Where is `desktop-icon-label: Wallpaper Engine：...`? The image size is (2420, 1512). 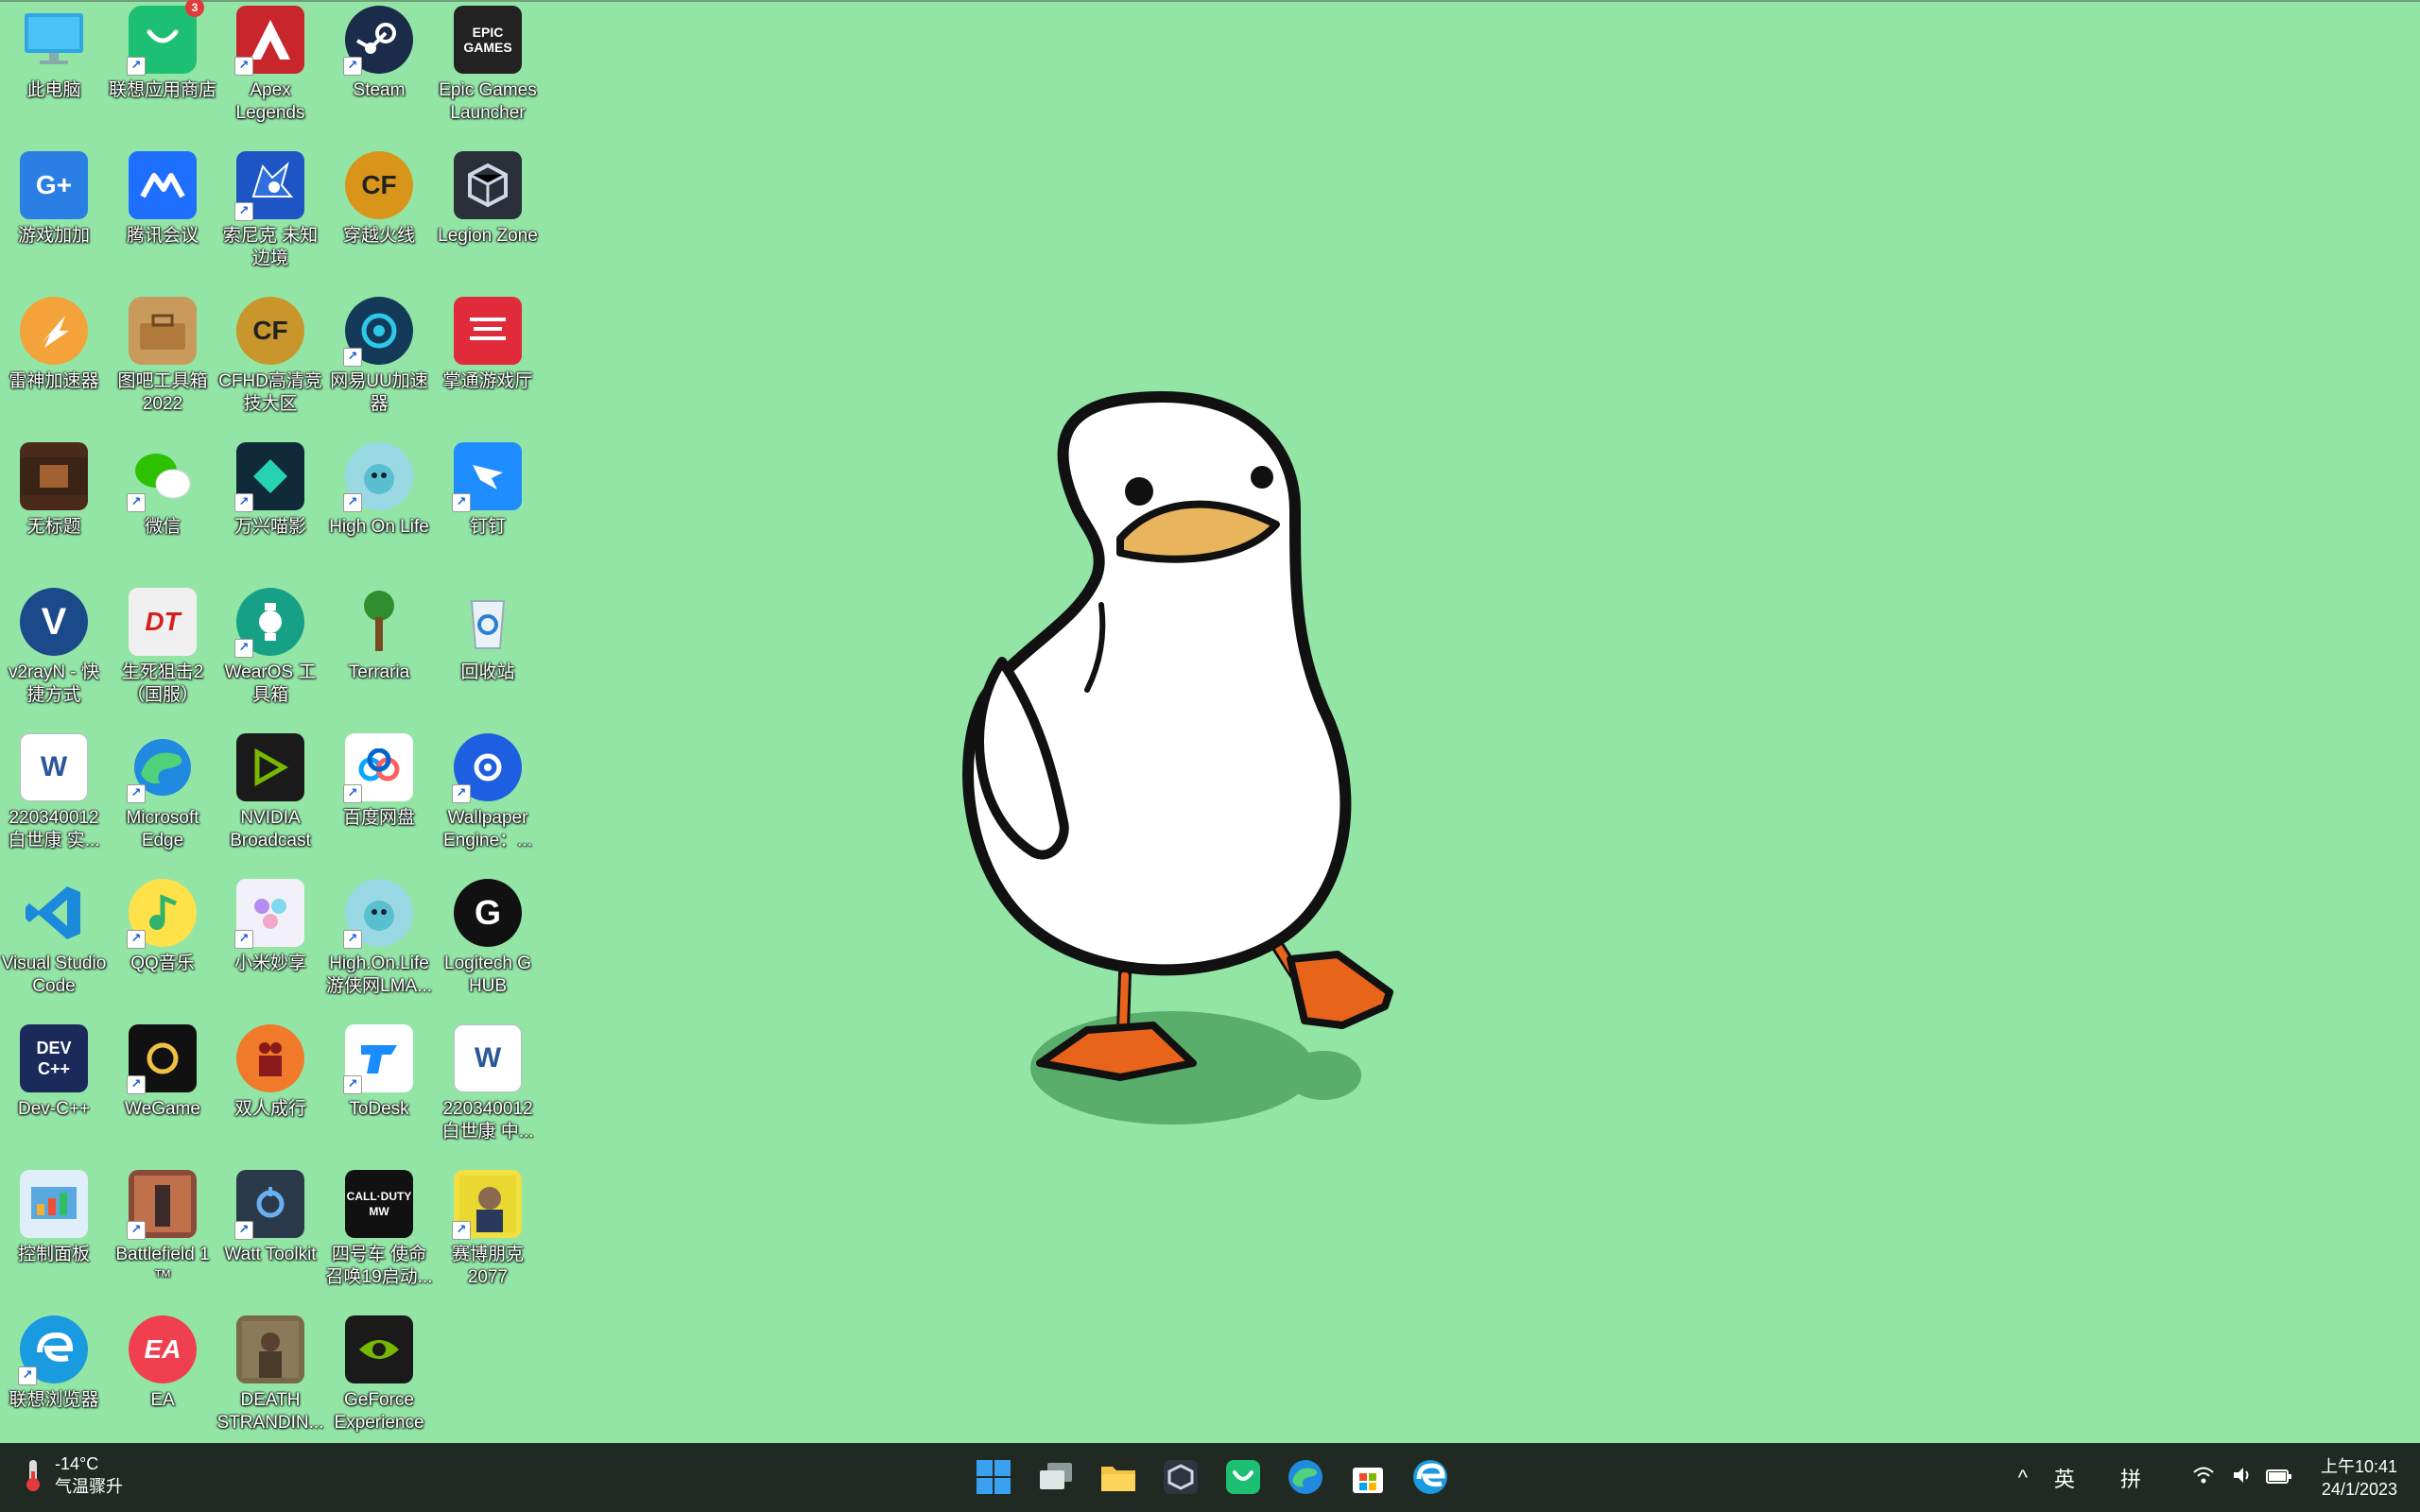 desktop-icon-label: Wallpaper Engine：... is located at coordinates (487, 829).